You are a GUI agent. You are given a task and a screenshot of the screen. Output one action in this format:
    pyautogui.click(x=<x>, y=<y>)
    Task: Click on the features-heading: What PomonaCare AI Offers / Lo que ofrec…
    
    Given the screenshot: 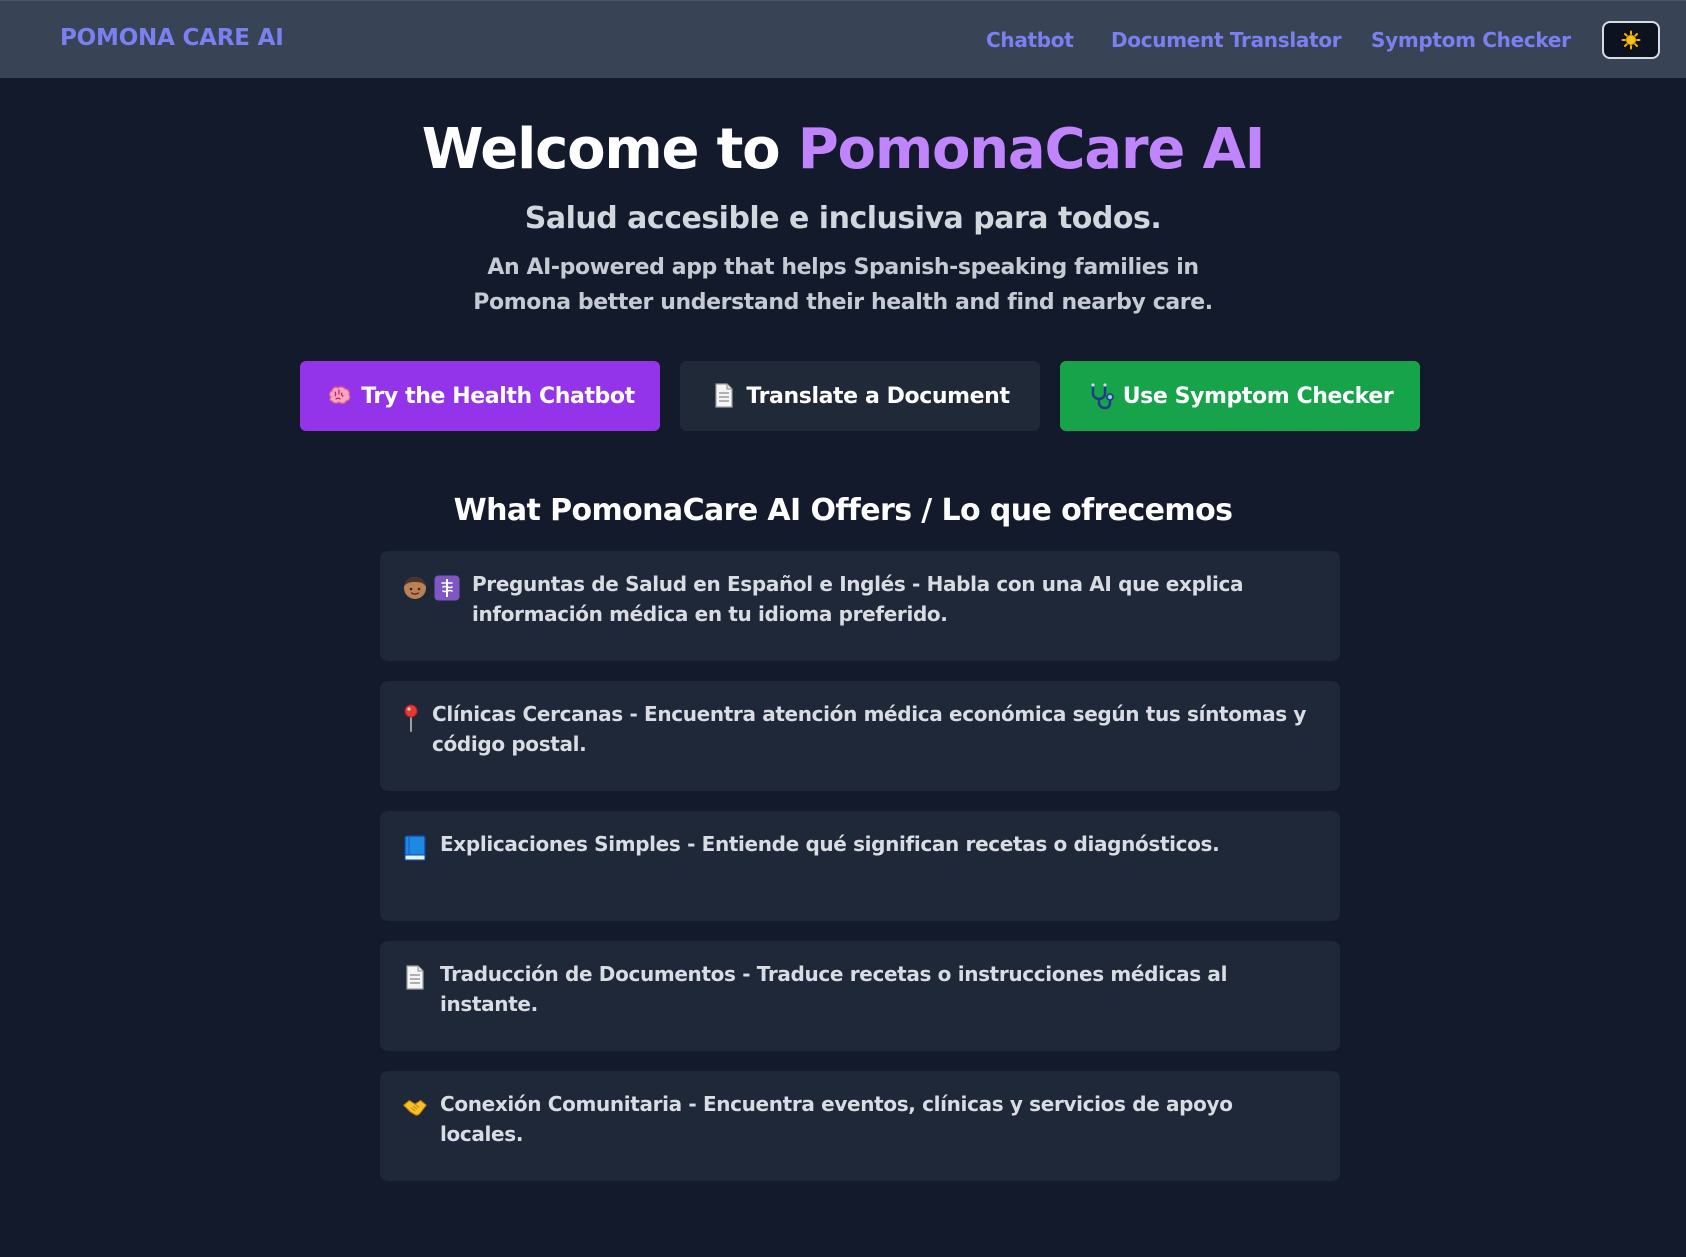 What is the action you would take?
    pyautogui.click(x=843, y=510)
    